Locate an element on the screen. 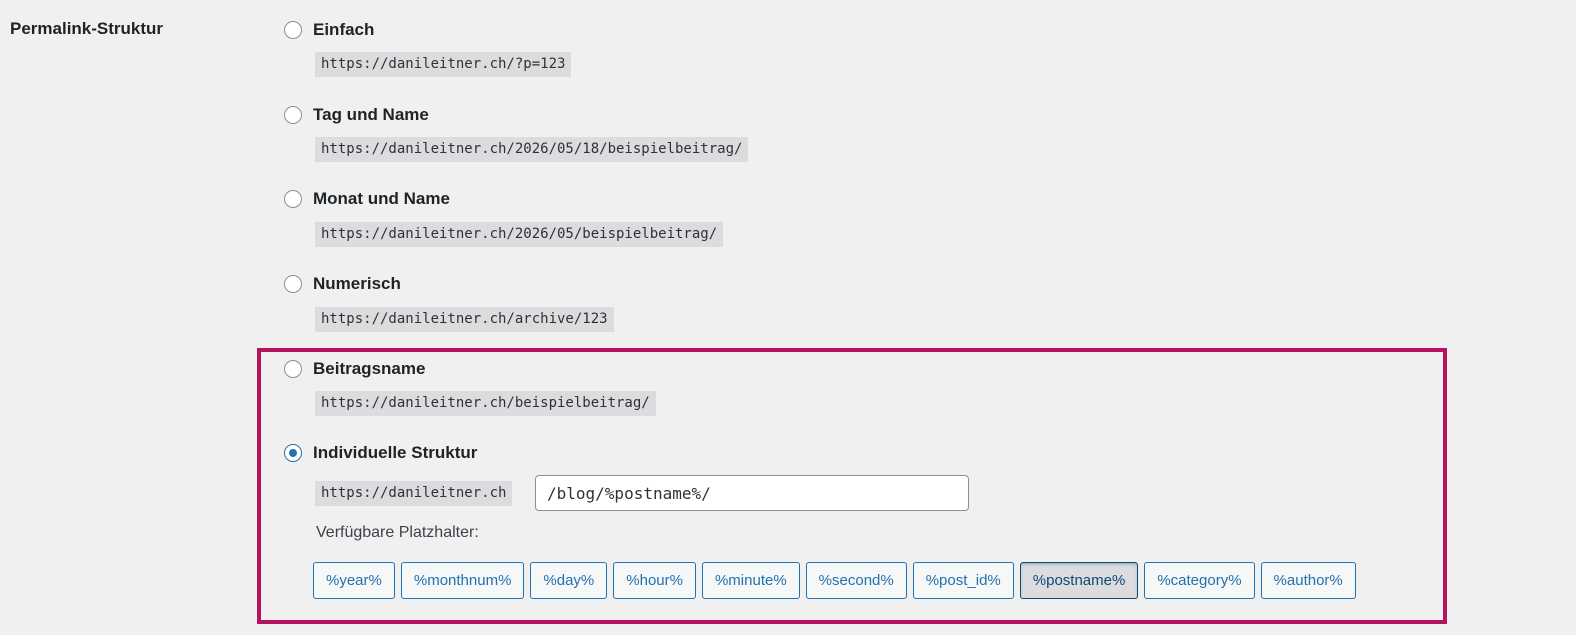 The width and height of the screenshot is (1576, 635). option-monat-und-name: Monat und Name is located at coordinates (367, 199).